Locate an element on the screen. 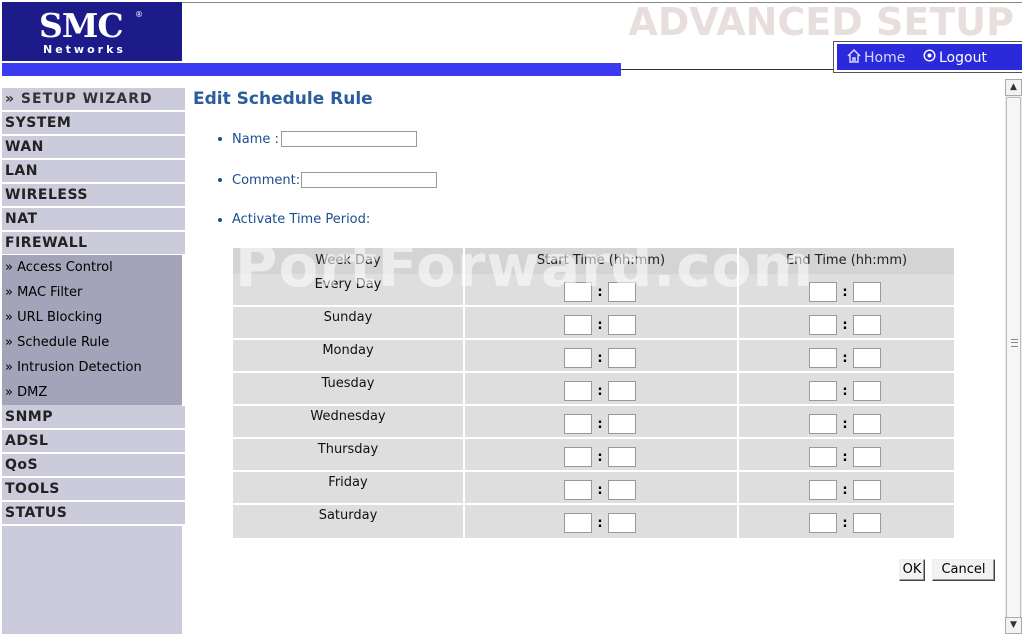 This screenshot has width=1022, height=634. sidebar-item-setup-wizard: » SETUP WIZARD is located at coordinates (93, 100).